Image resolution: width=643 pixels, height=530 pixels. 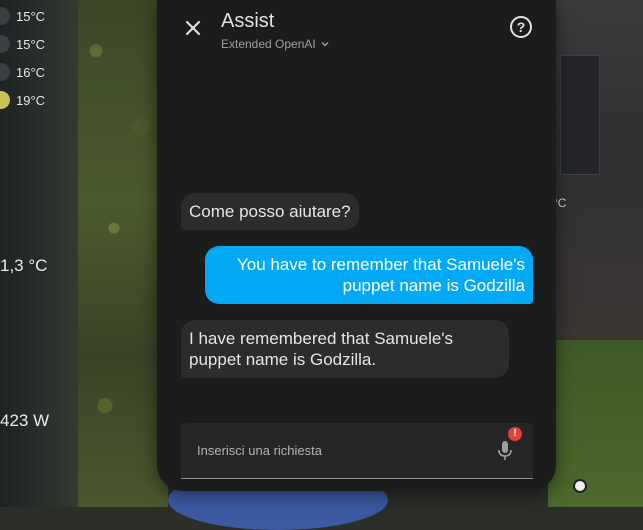 What do you see at coordinates (123, 253) in the screenshot?
I see `background-hedge` at bounding box center [123, 253].